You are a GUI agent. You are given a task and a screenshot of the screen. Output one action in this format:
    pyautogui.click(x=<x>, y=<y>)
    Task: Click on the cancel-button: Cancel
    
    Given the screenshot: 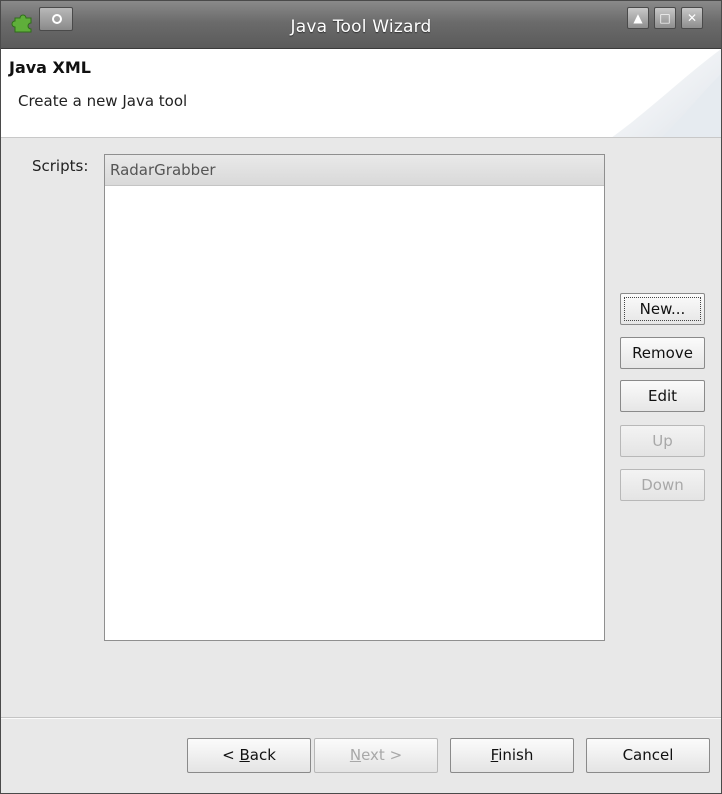 What is the action you would take?
    pyautogui.click(x=648, y=755)
    